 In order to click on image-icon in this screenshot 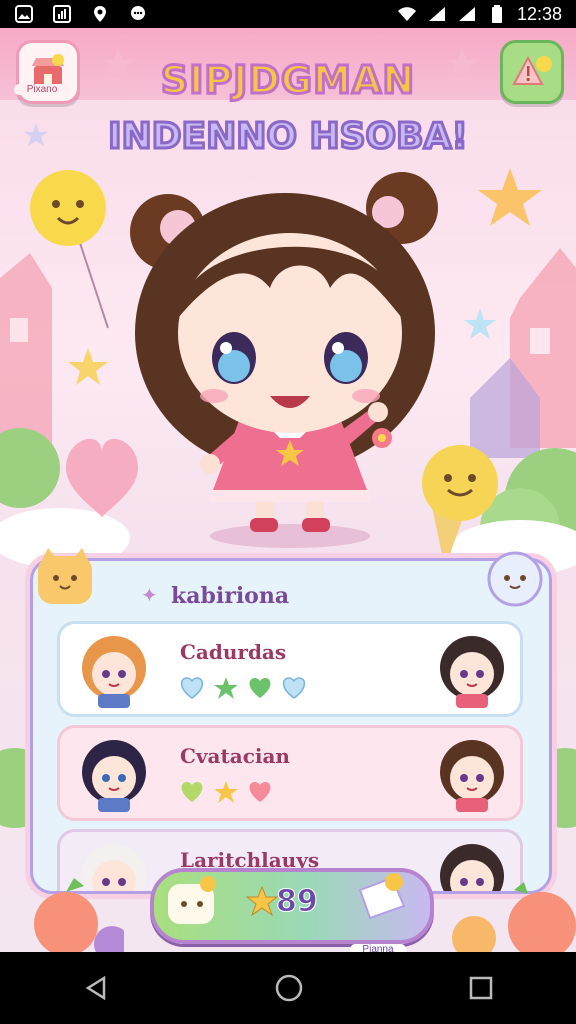, I will do `click(24, 14)`.